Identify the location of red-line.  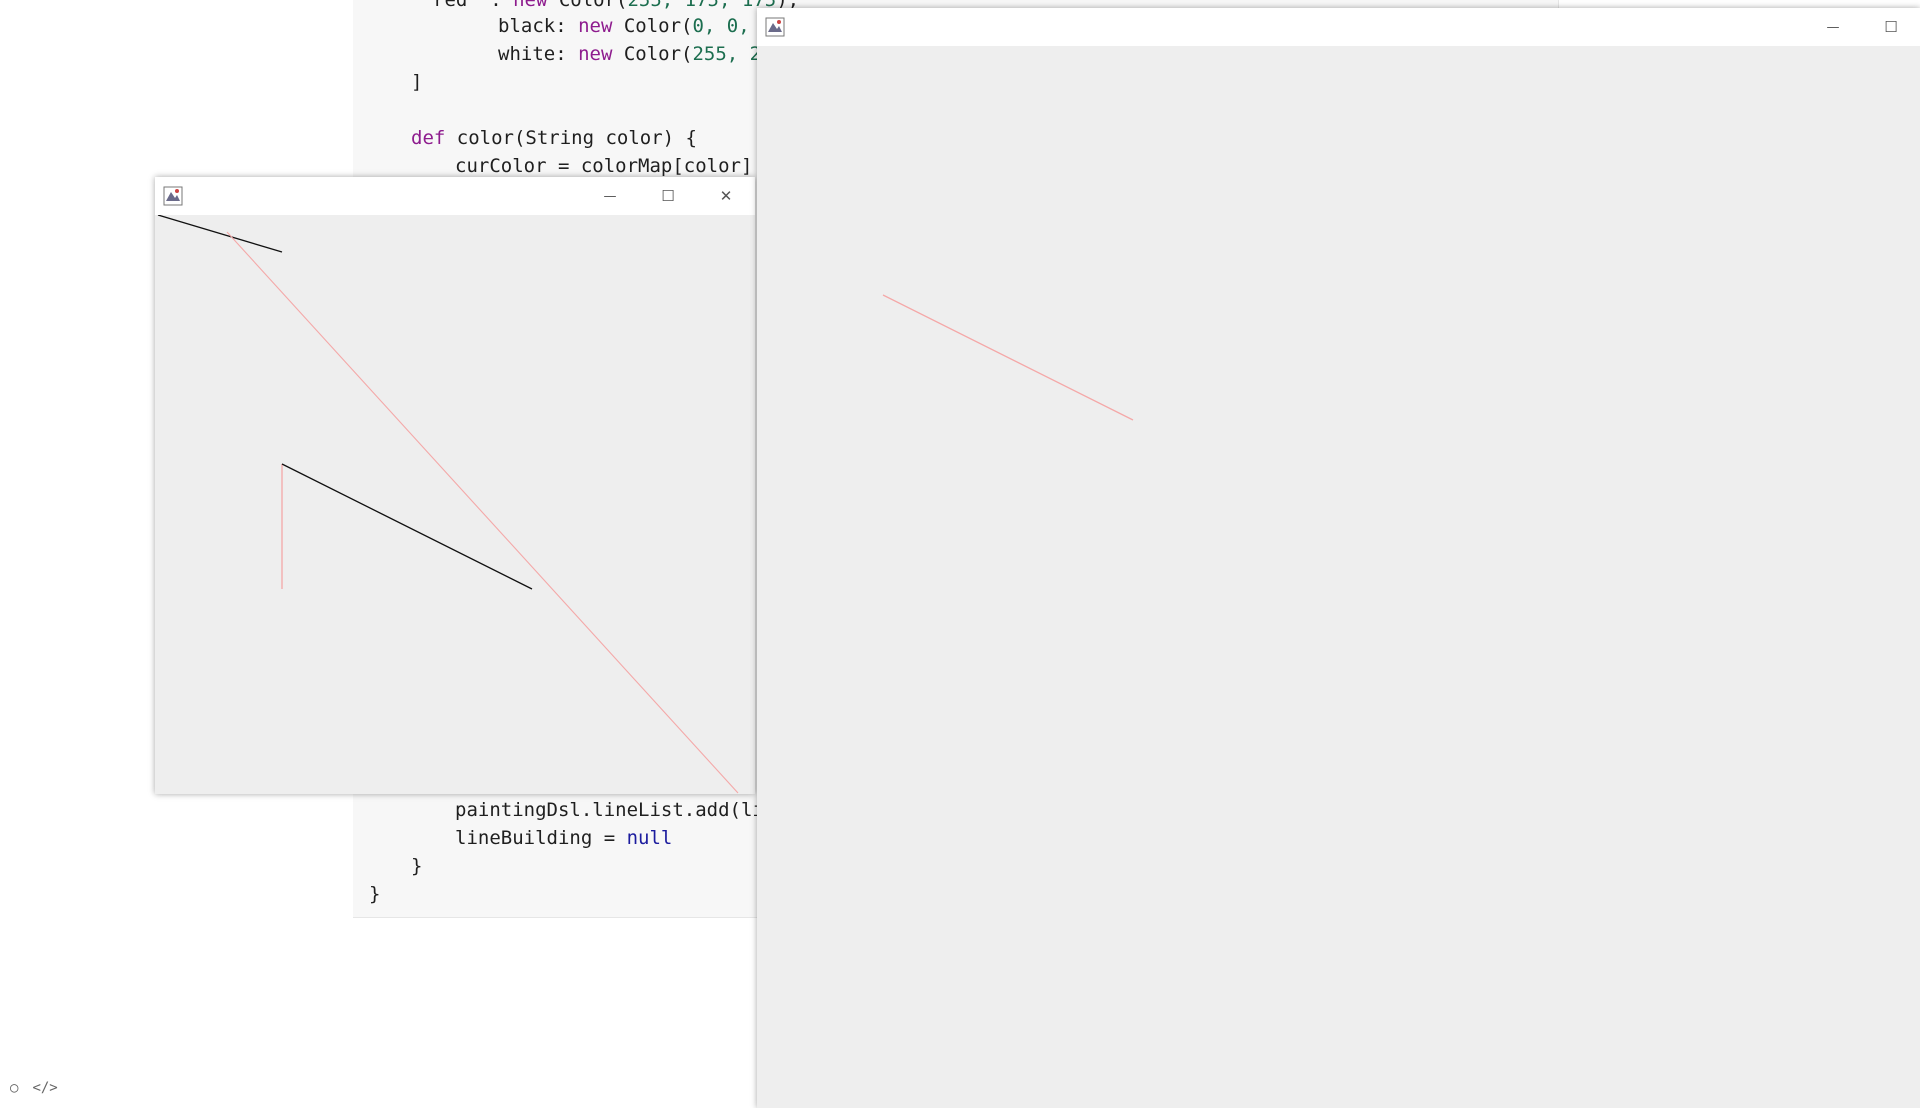
(1008, 357).